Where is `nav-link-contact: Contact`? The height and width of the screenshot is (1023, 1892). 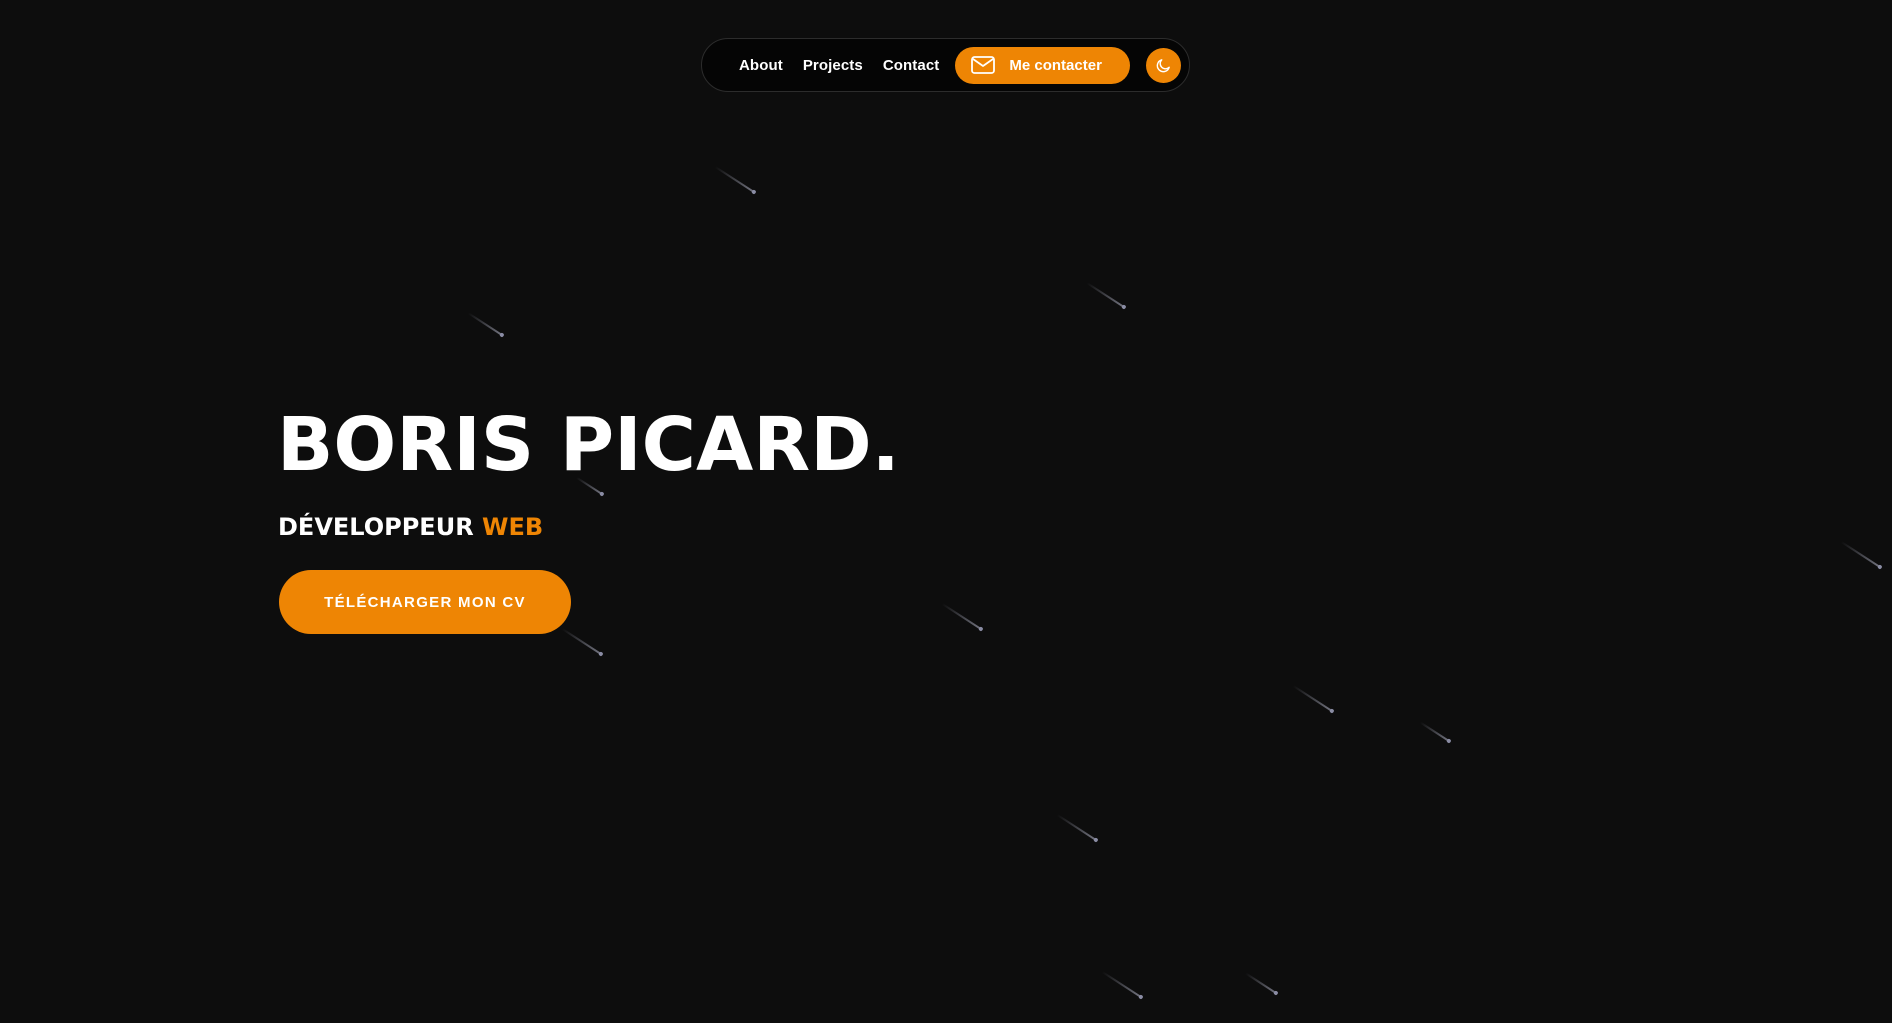 nav-link-contact: Contact is located at coordinates (911, 65).